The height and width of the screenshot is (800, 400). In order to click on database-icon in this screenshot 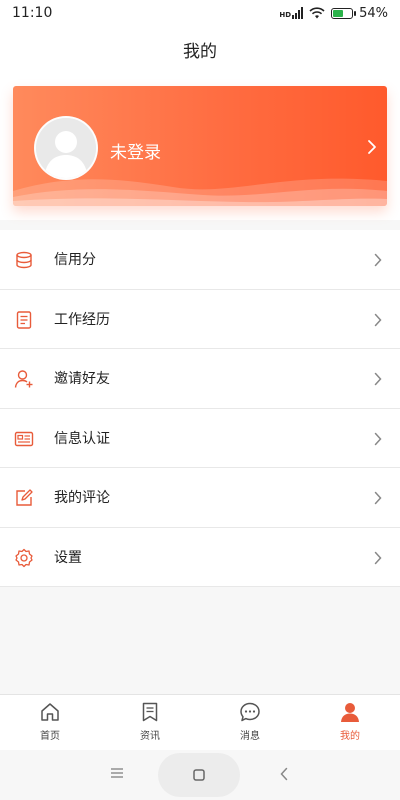, I will do `click(24, 260)`.